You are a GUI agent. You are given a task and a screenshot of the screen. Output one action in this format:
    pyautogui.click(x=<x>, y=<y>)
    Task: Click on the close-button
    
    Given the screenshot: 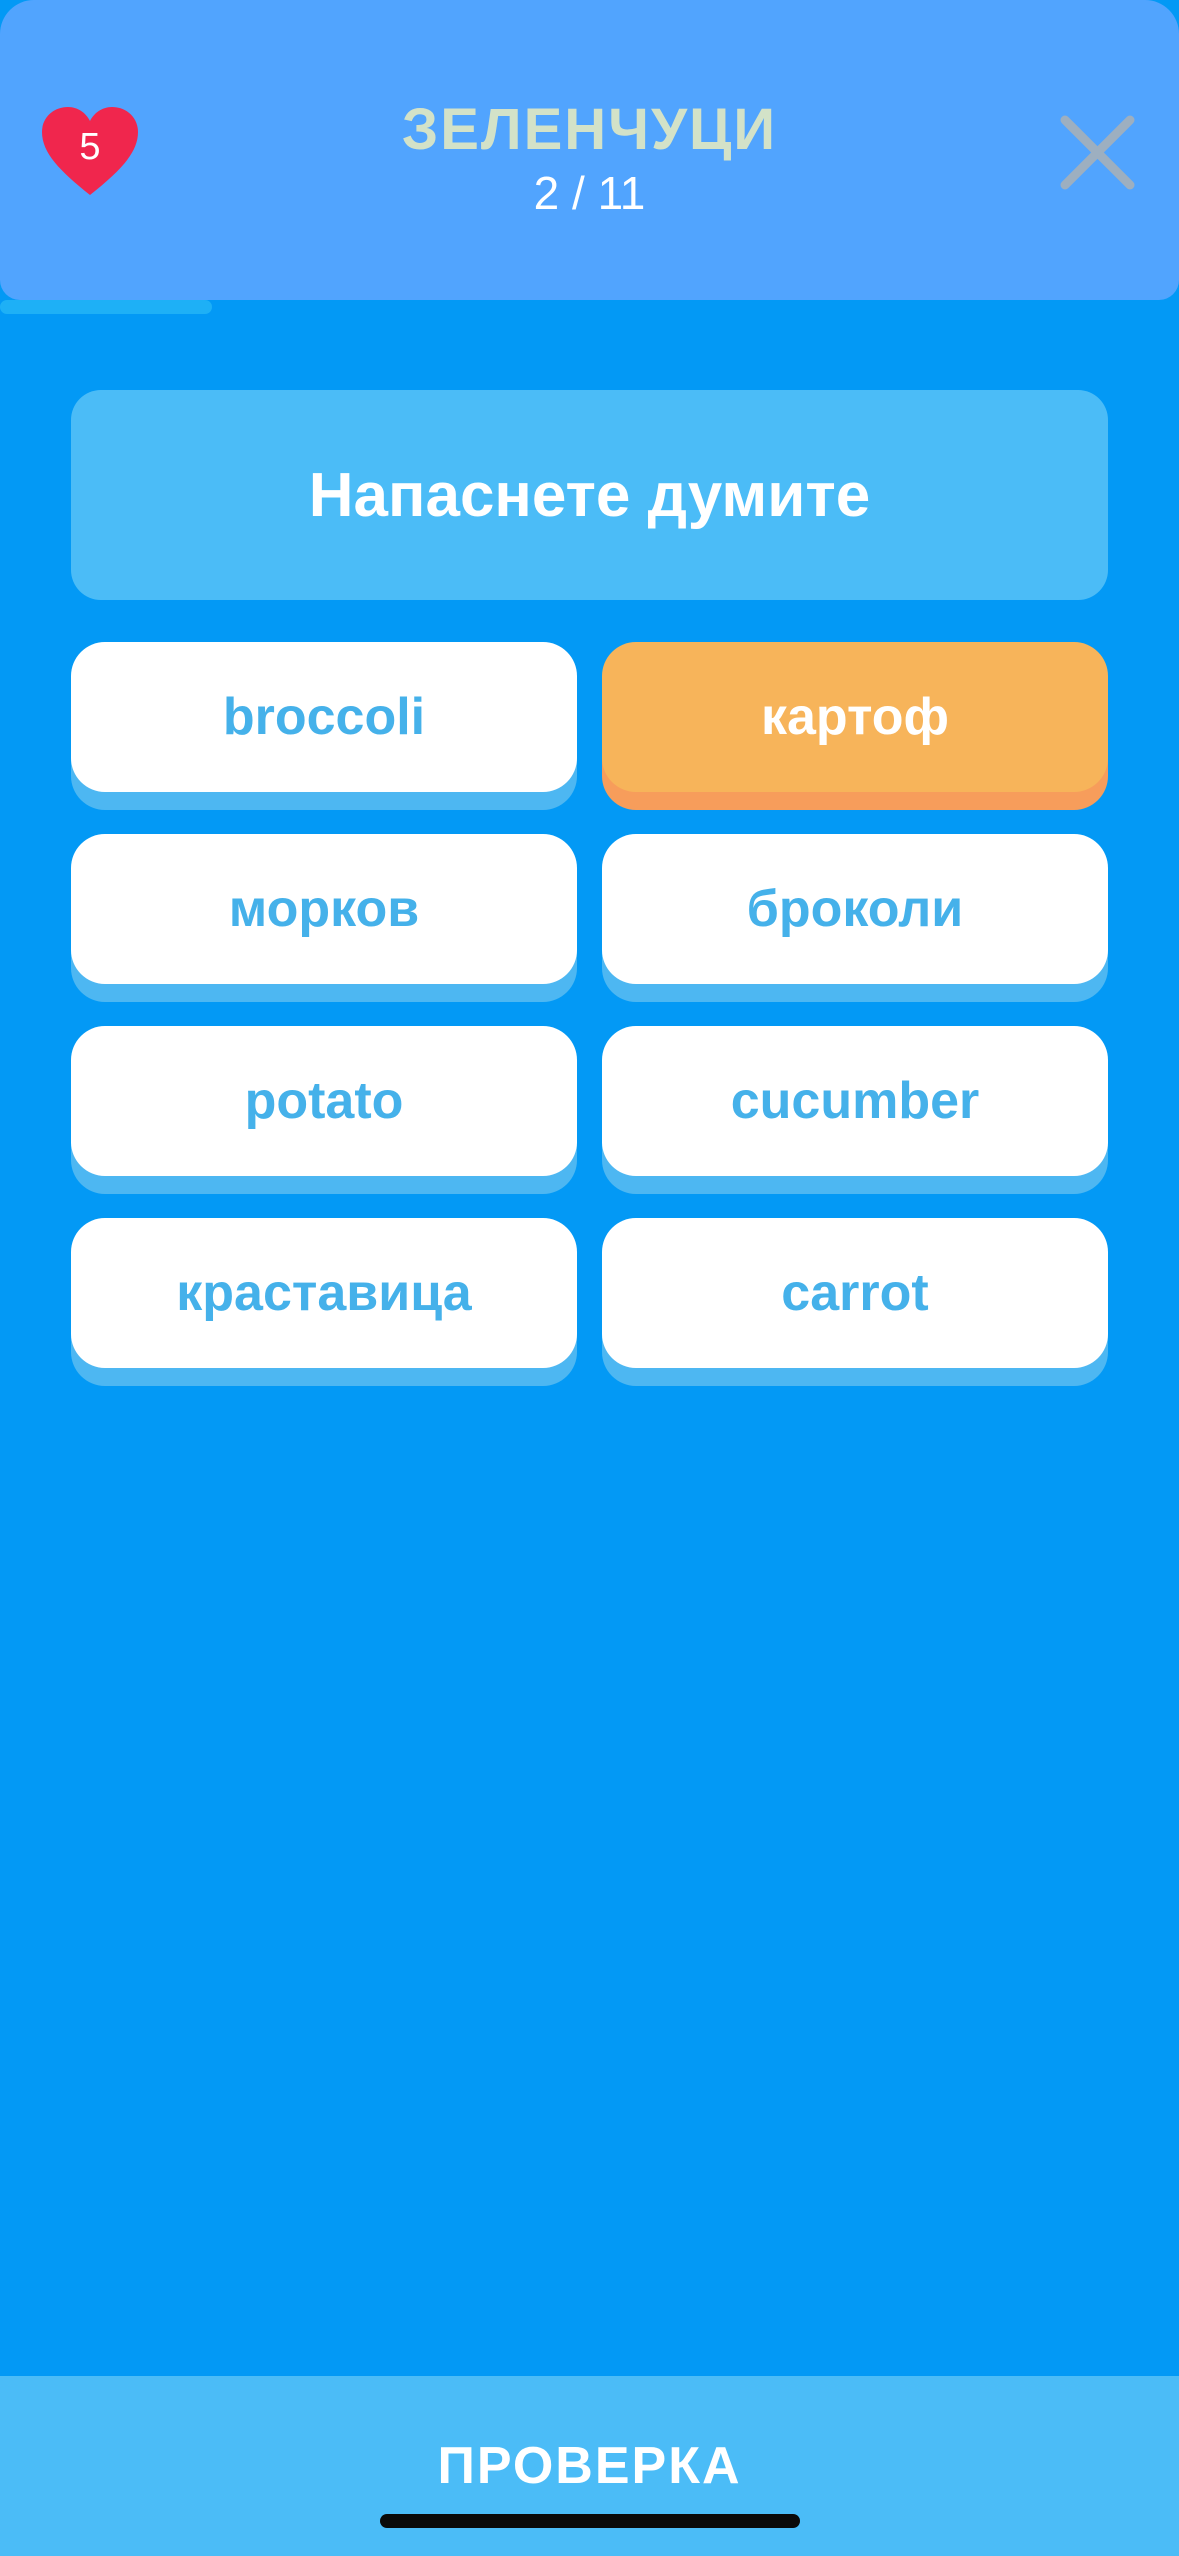 What is the action you would take?
    pyautogui.click(x=1097, y=152)
    